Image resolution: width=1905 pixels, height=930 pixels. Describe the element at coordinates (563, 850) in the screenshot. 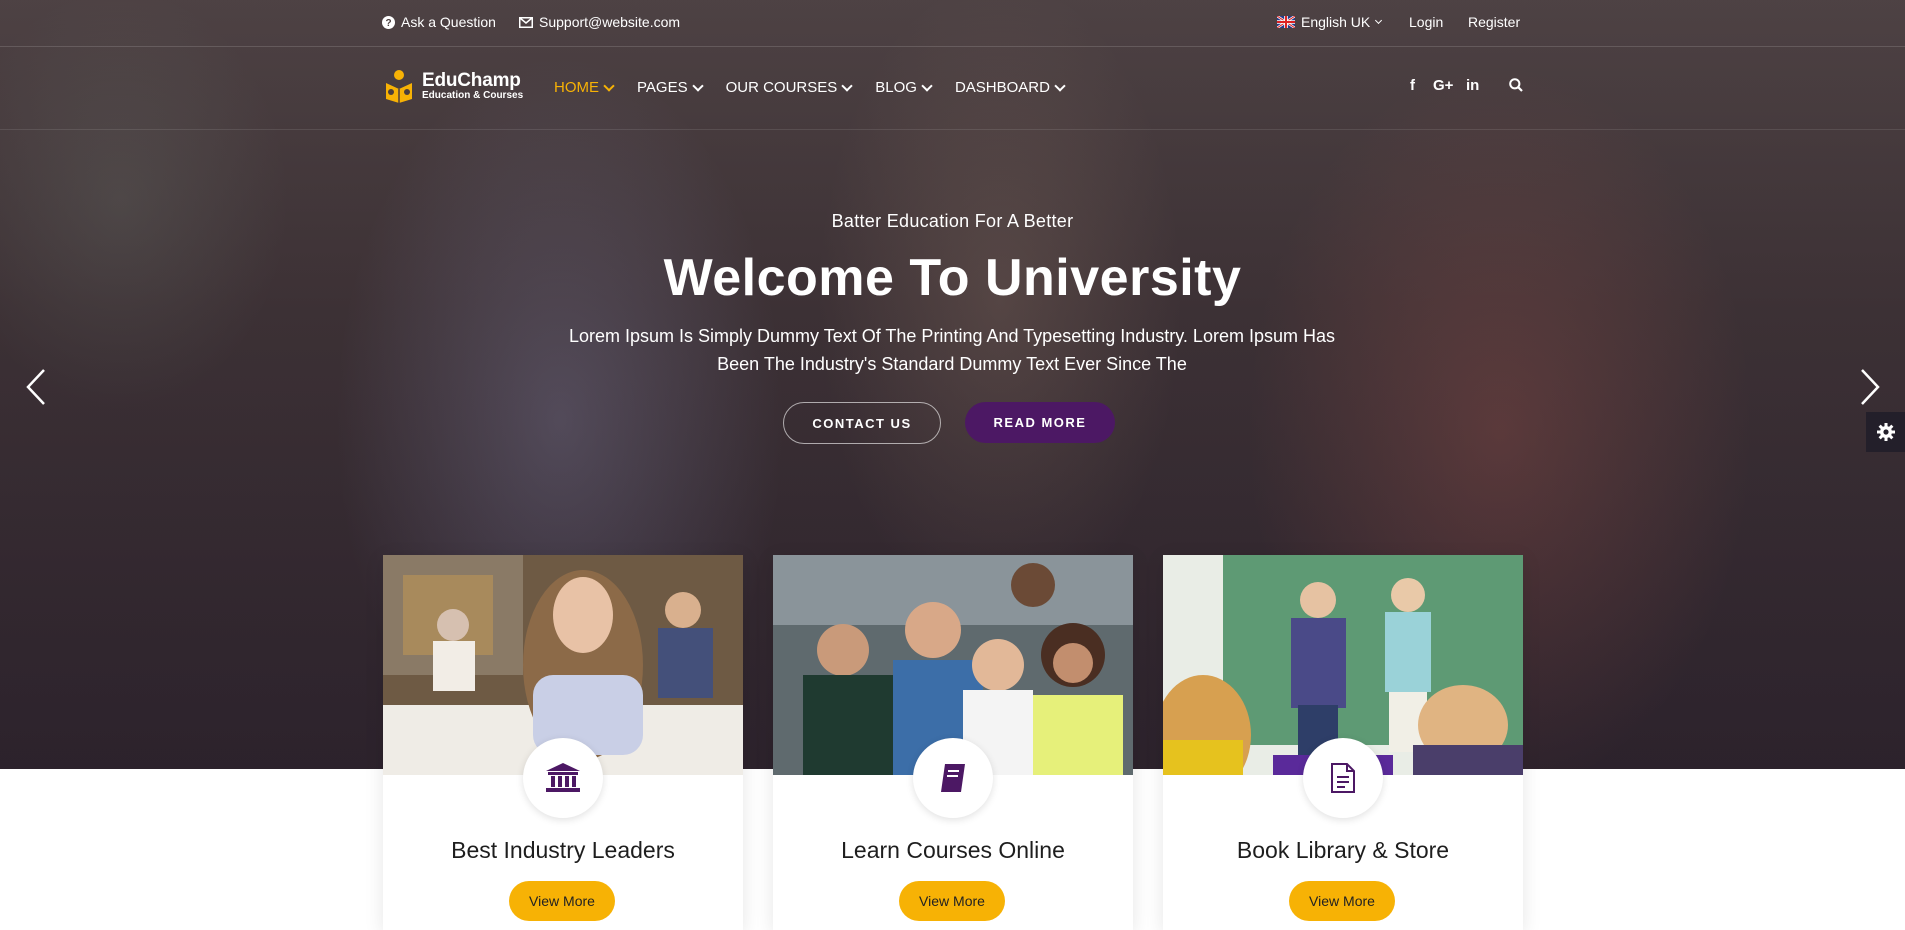

I see `card-title: Best Industry Leaders` at that location.